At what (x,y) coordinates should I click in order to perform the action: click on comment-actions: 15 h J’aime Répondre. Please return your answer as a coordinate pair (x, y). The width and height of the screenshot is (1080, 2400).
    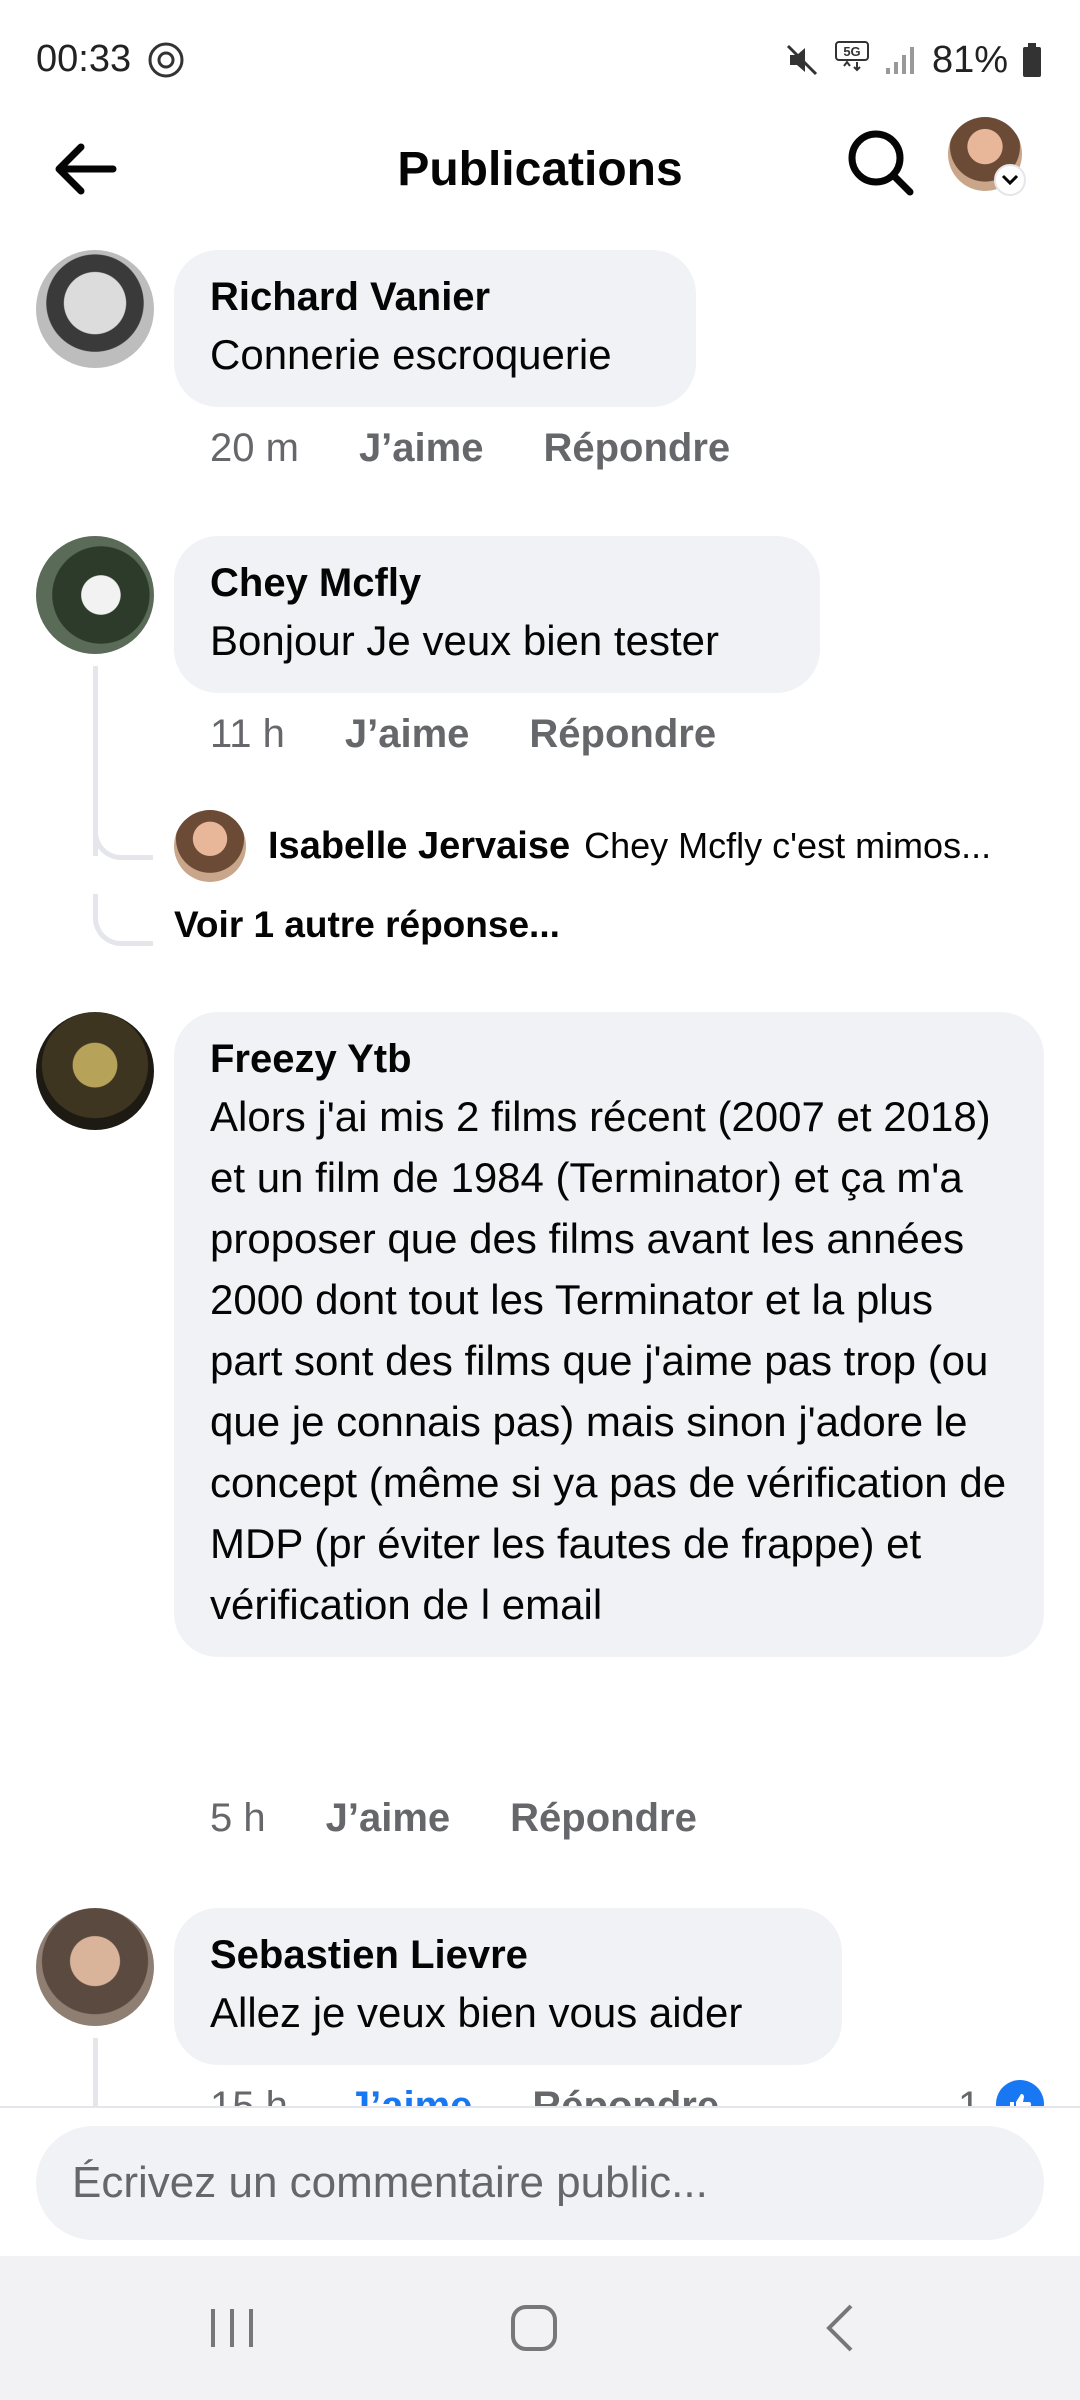
    Looking at the image, I should click on (464, 2095).